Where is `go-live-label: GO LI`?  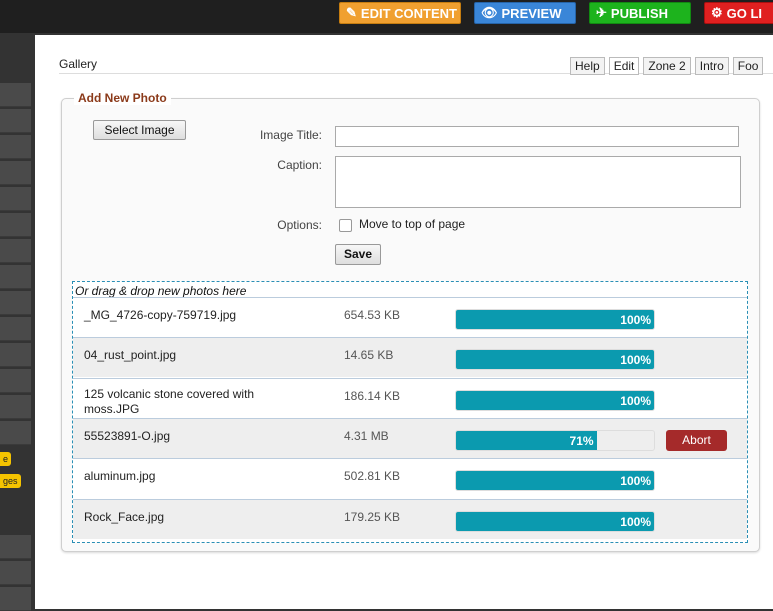
go-live-label: GO LI is located at coordinates (744, 13).